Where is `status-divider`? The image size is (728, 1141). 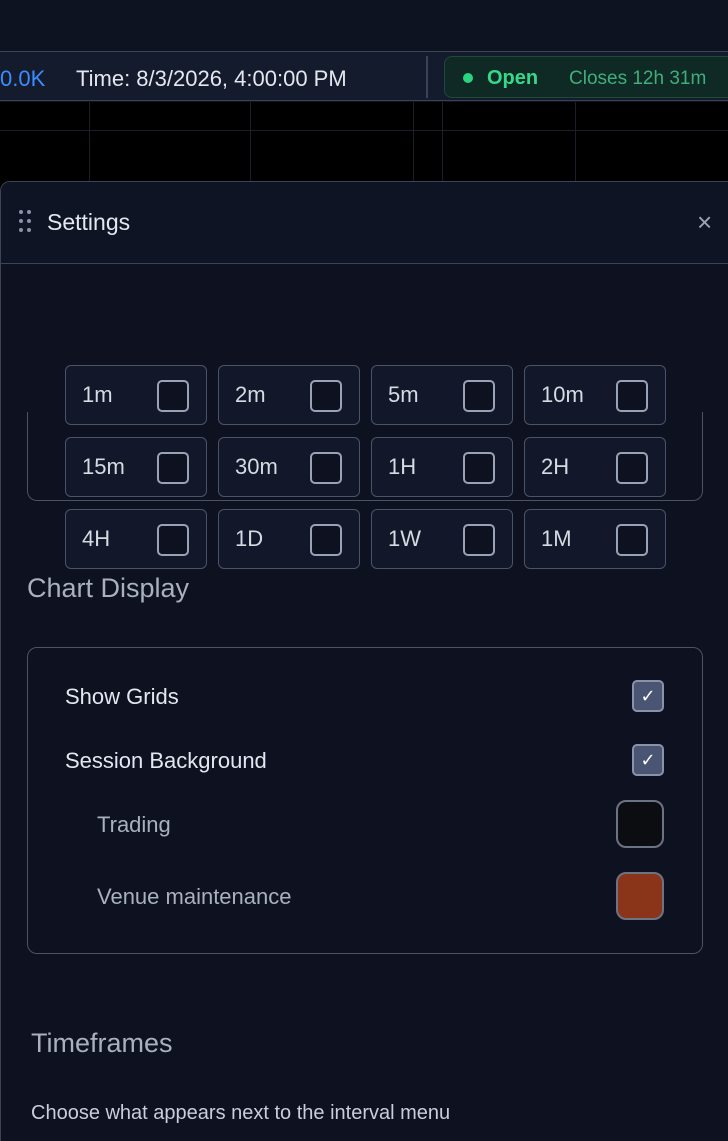 status-divider is located at coordinates (427, 77).